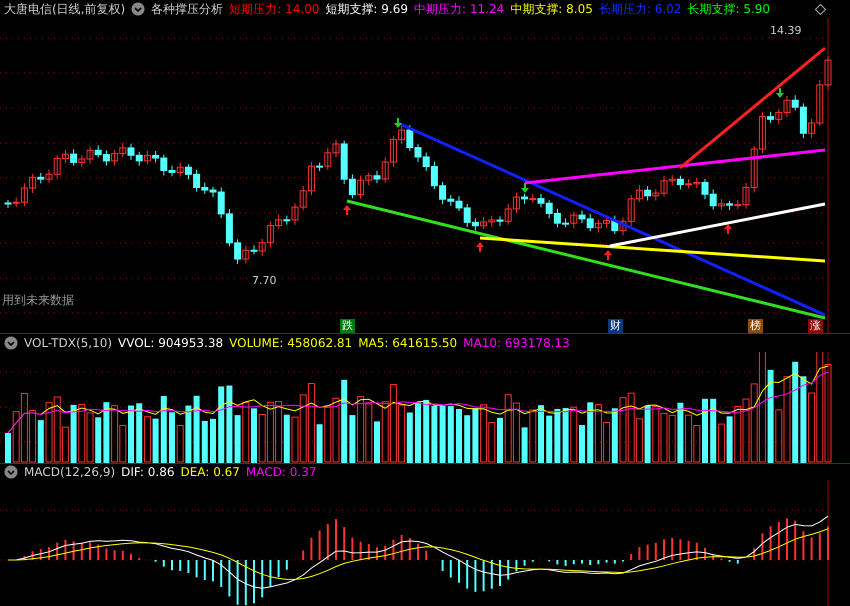  What do you see at coordinates (347, 326) in the screenshot?
I see `event-badge: 跌` at bounding box center [347, 326].